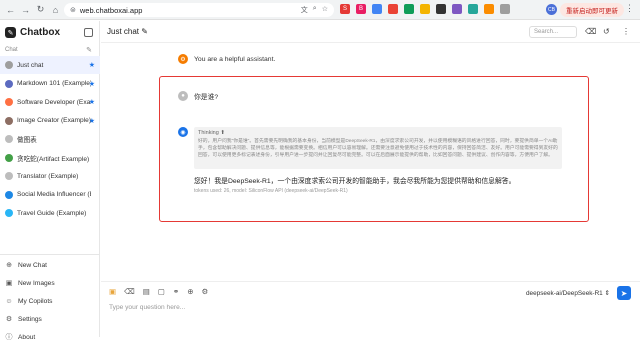 This screenshot has width=640, height=345. Describe the element at coordinates (89, 50) in the screenshot. I see `edit-list-icon: ✎` at that location.